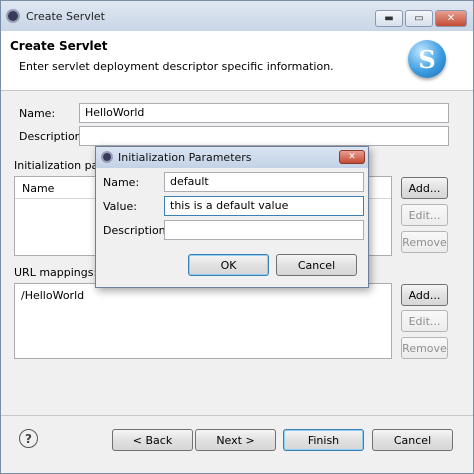 The height and width of the screenshot is (474, 474). Describe the element at coordinates (228, 265) in the screenshot. I see `dialog-ok-button: OK` at that location.